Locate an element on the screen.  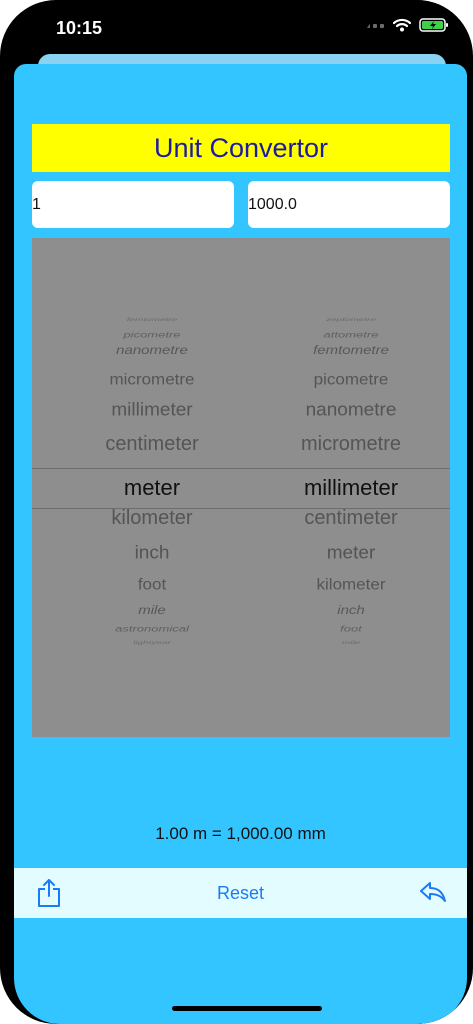
to-unit-option: zeptometre is located at coordinates (351, 320).